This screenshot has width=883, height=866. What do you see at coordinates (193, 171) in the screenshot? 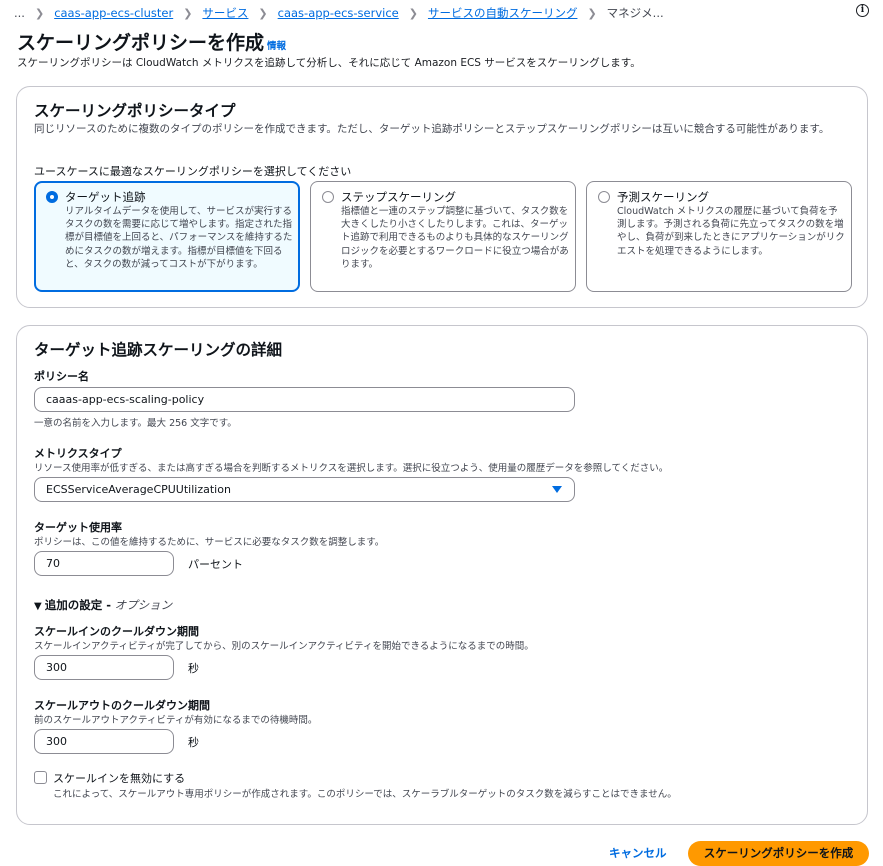
I see `policy-type-prompt: ユースケースに最適なスケーリングポリシーを選択してください` at bounding box center [193, 171].